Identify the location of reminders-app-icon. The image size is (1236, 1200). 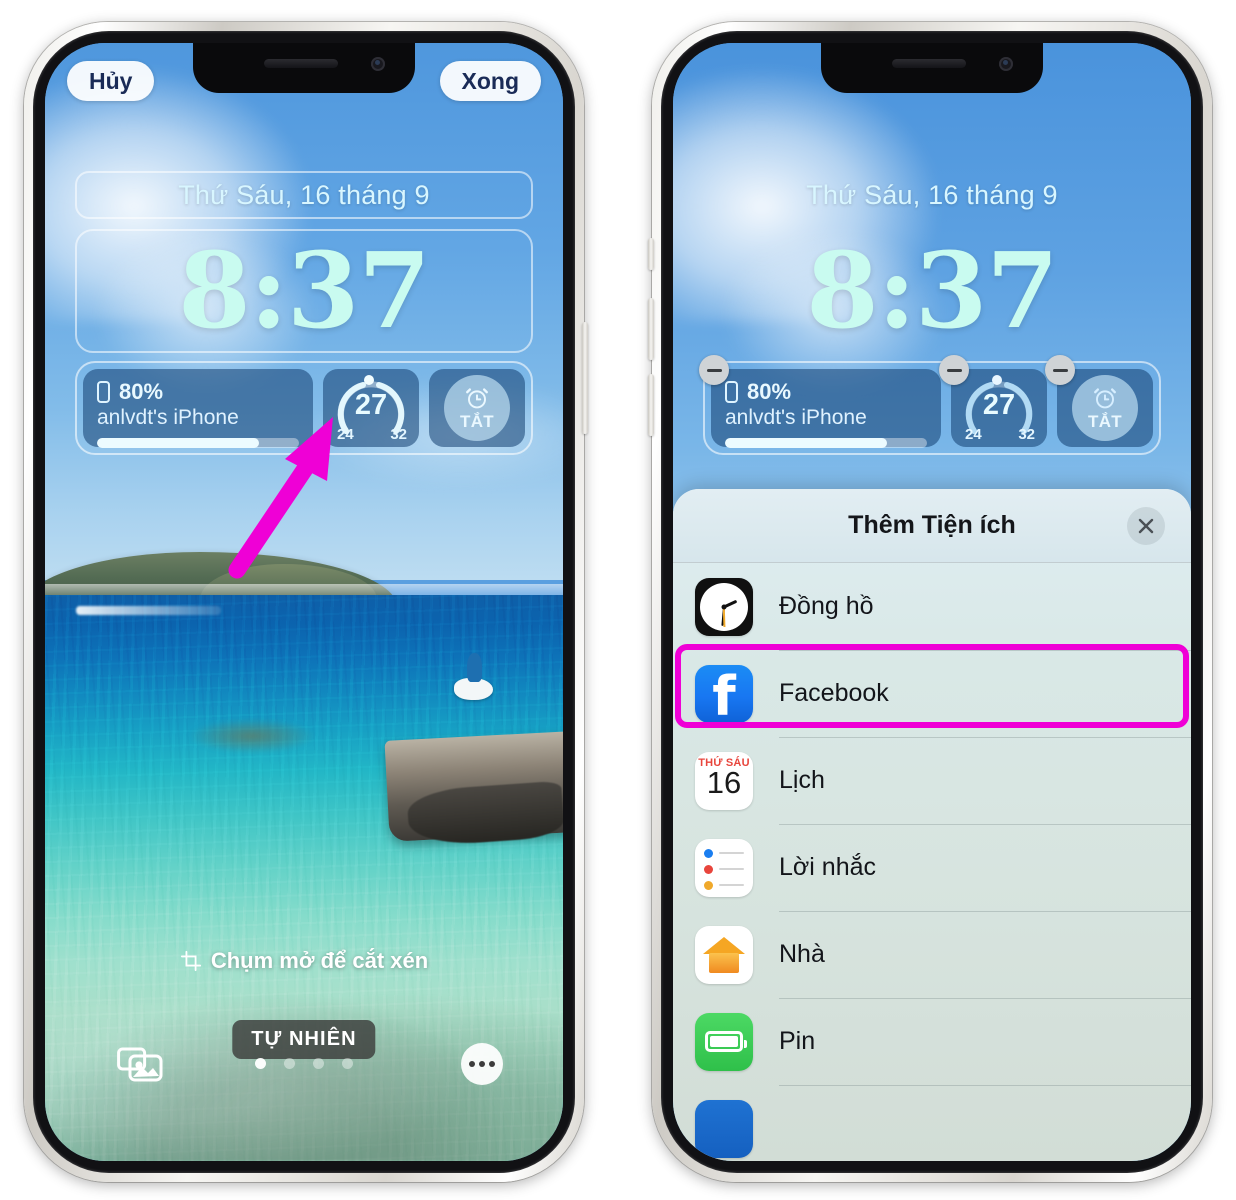
(724, 867).